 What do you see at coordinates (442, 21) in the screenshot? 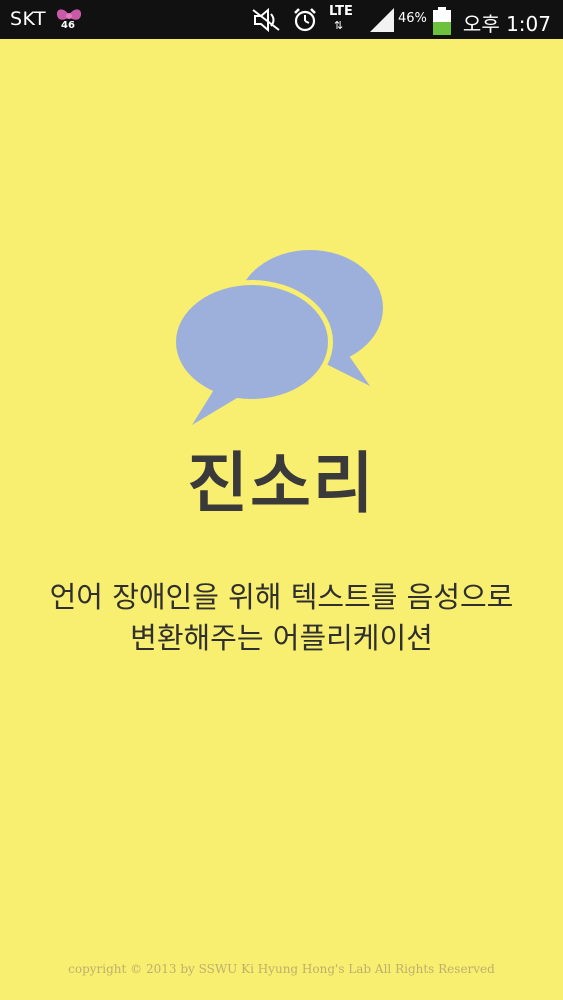
I see `battery-icon` at bounding box center [442, 21].